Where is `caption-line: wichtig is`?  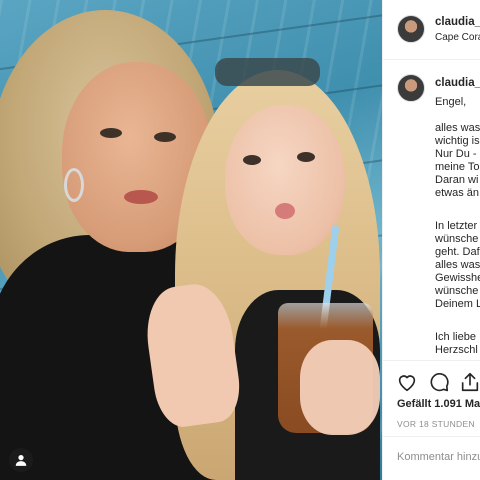 caption-line: wichtig is is located at coordinates (457, 141).